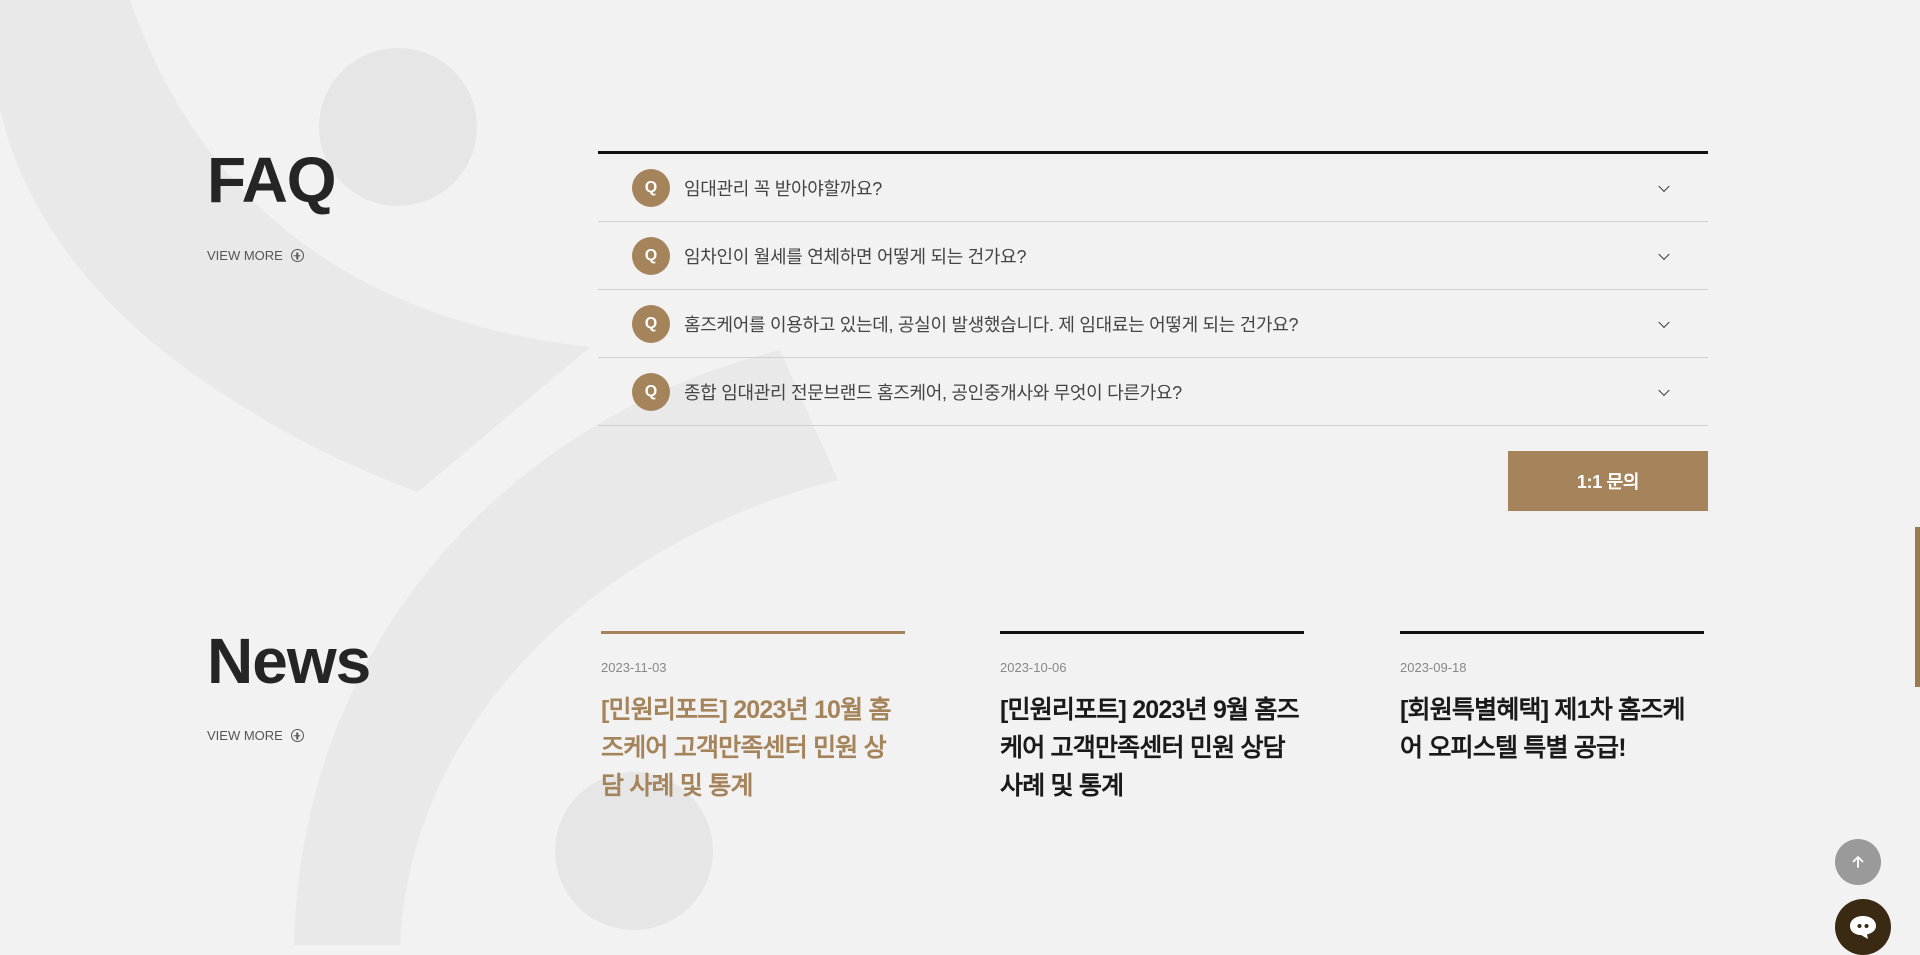 The height and width of the screenshot is (955, 1920). Describe the element at coordinates (1033, 667) in the screenshot. I see `news-date: 2023-10-06` at that location.